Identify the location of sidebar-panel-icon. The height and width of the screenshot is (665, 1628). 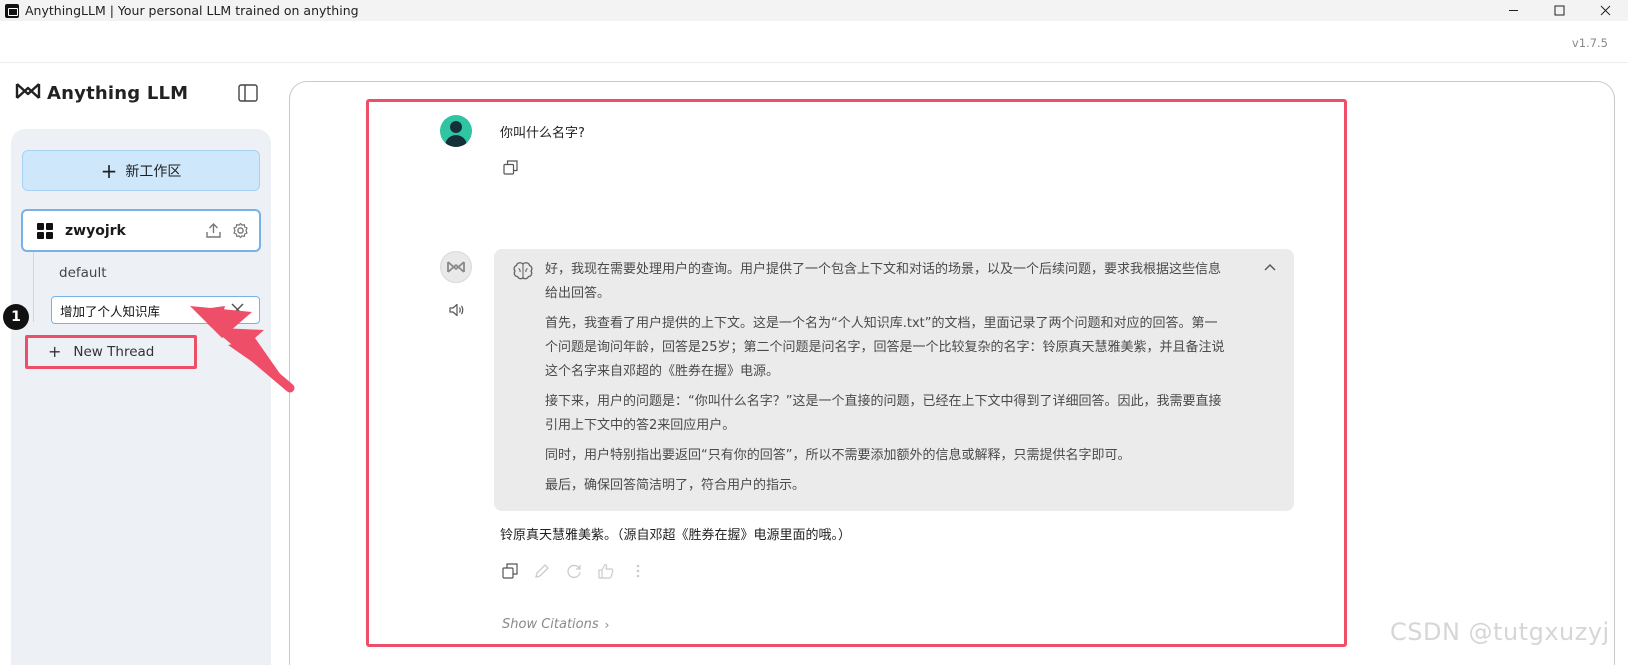
(248, 93).